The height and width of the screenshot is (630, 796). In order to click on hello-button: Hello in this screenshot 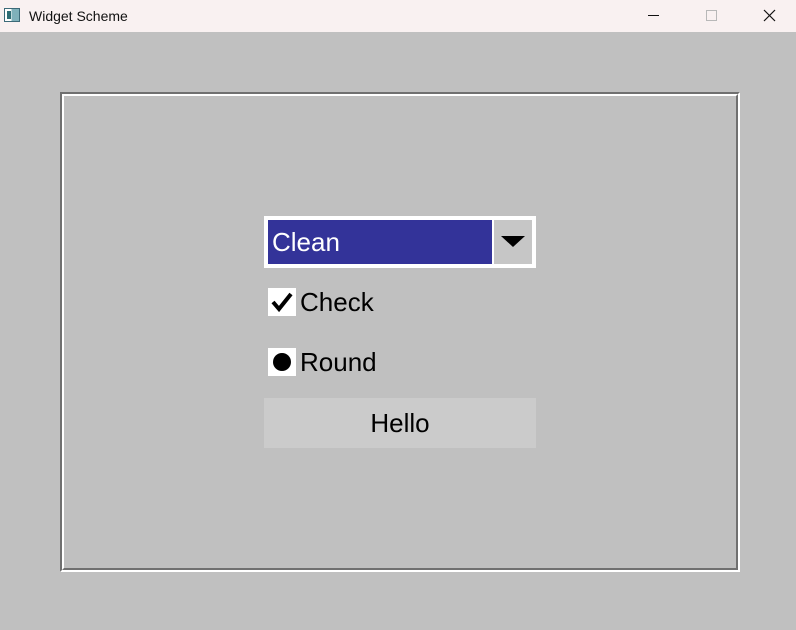, I will do `click(400, 423)`.